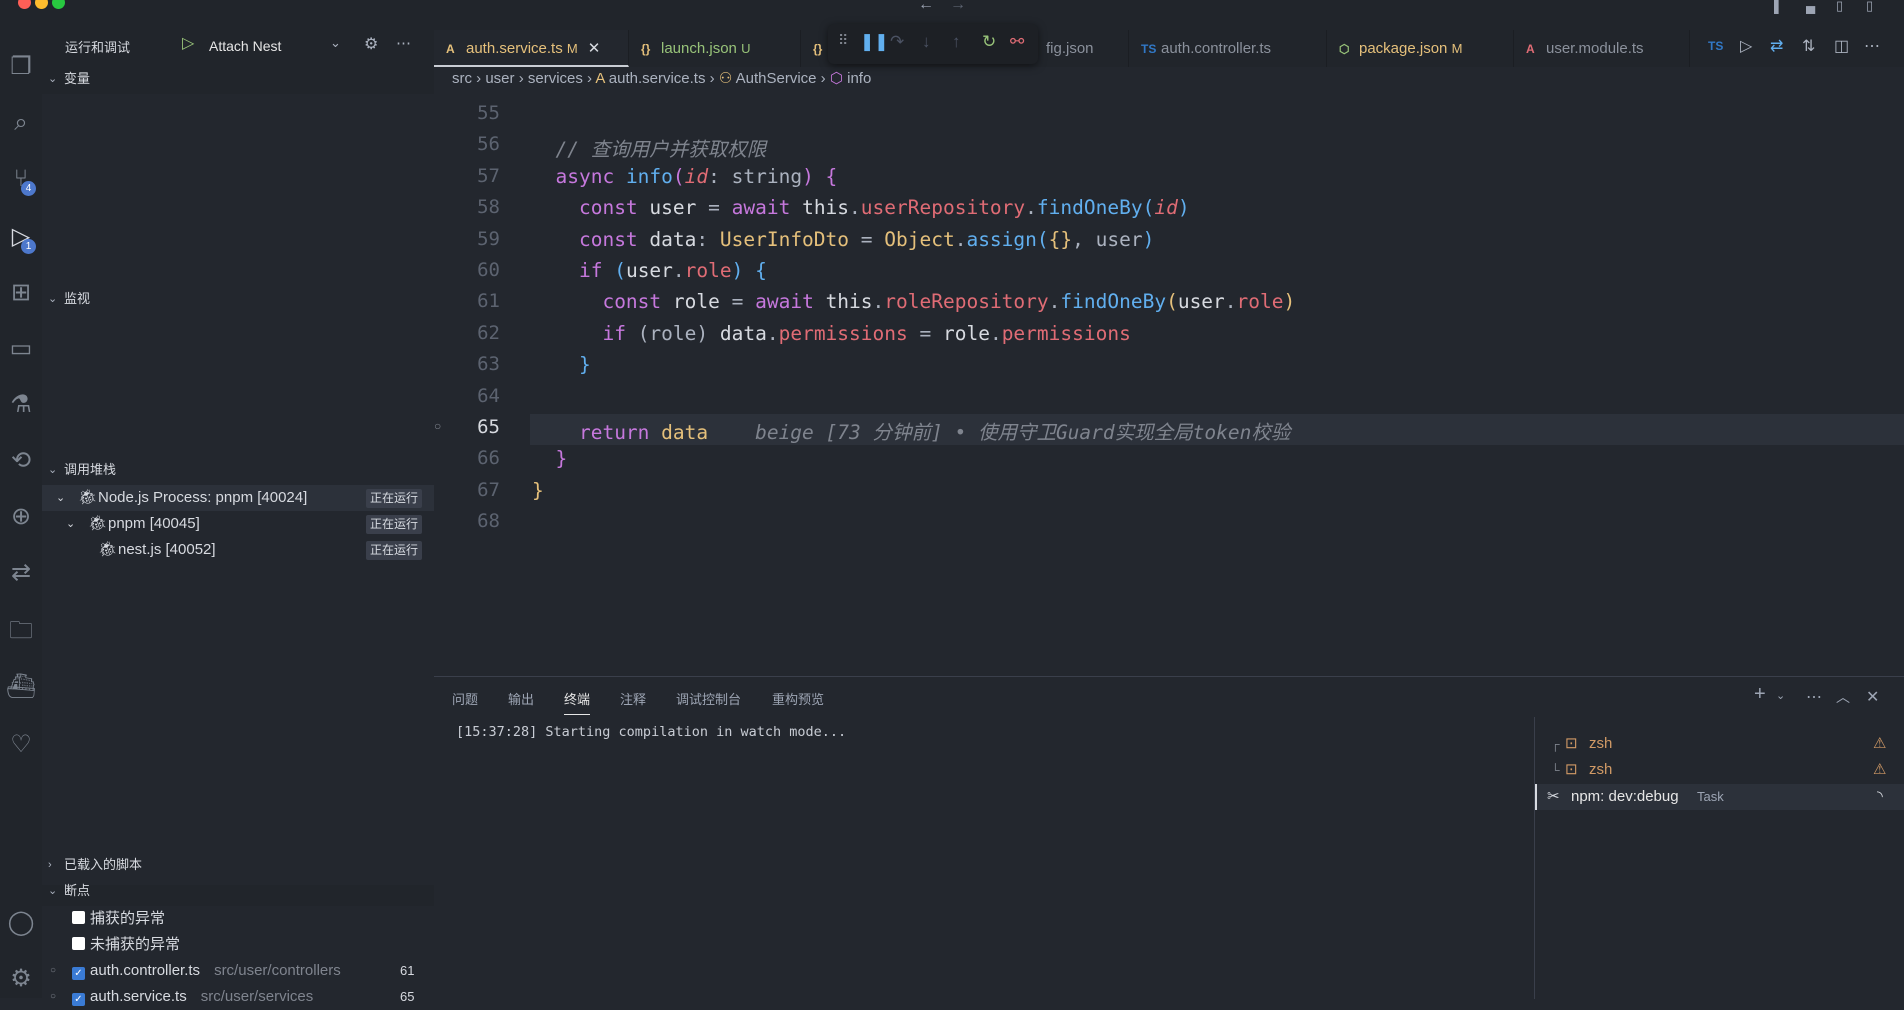 The width and height of the screenshot is (1904, 1010). What do you see at coordinates (649, 147) in the screenshot?
I see `code-line: // 查询用户并获取权限` at bounding box center [649, 147].